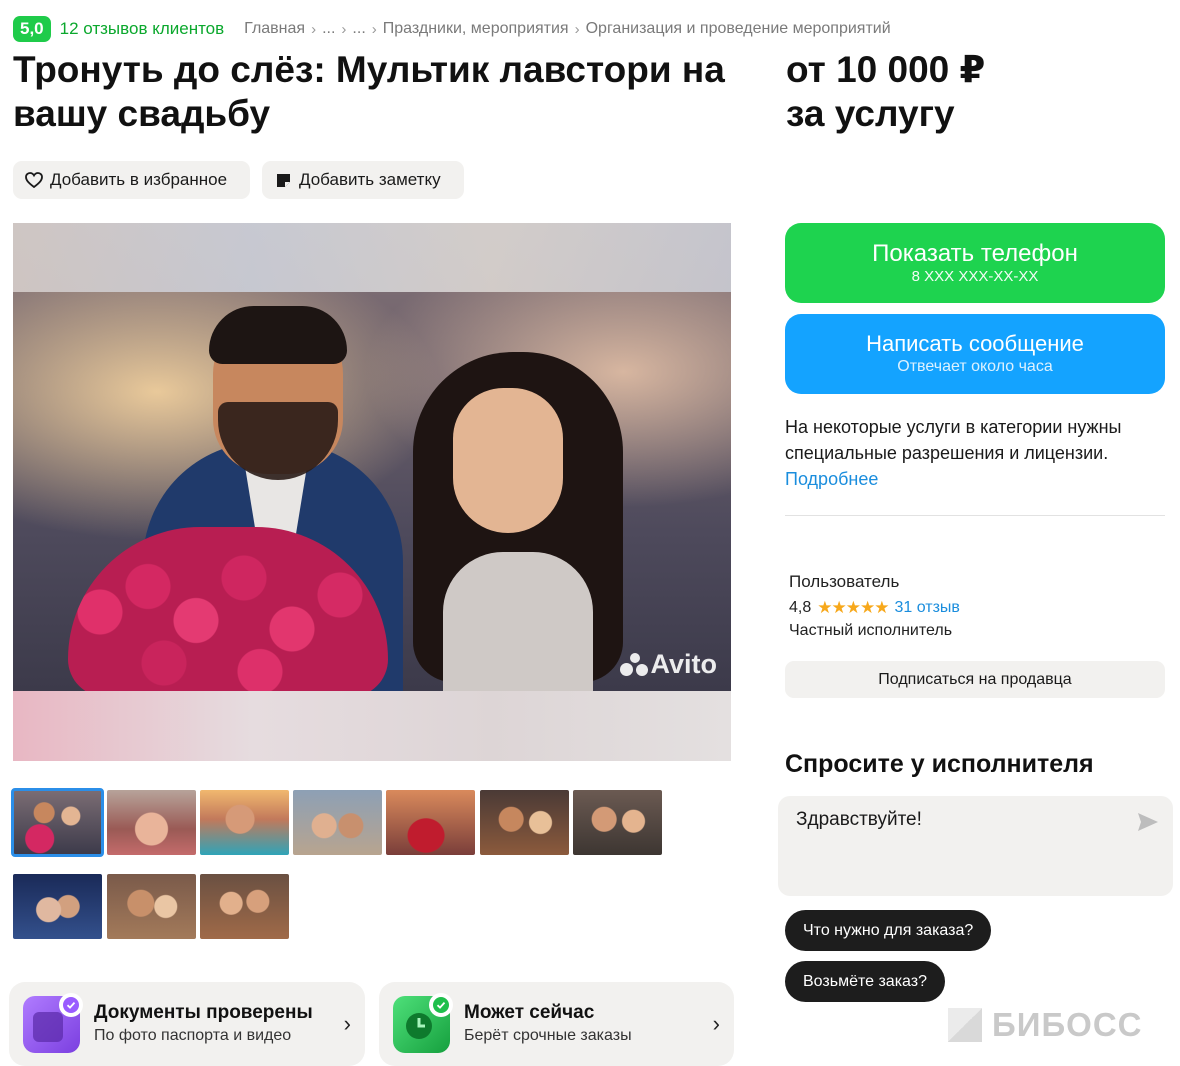  I want to click on add-to-favorites-button: Добавить в избранное, so click(131, 180).